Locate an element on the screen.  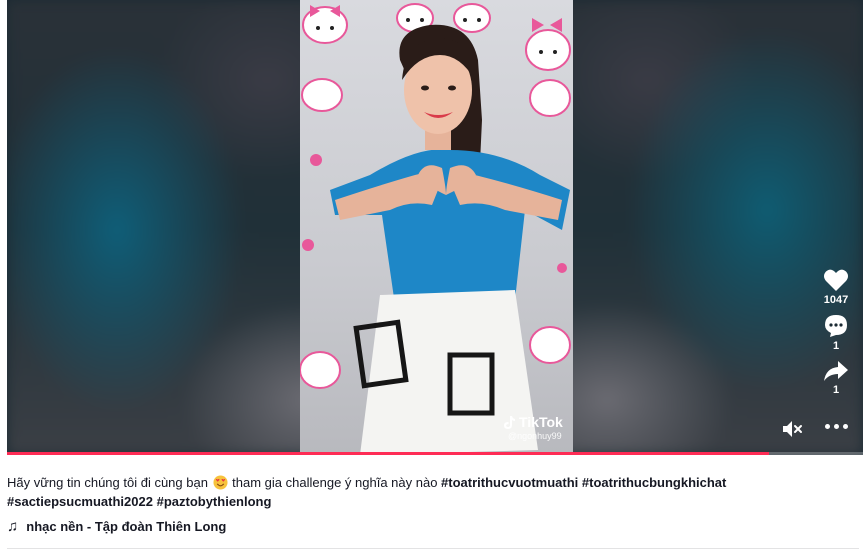
more-options-button is located at coordinates (836, 426).